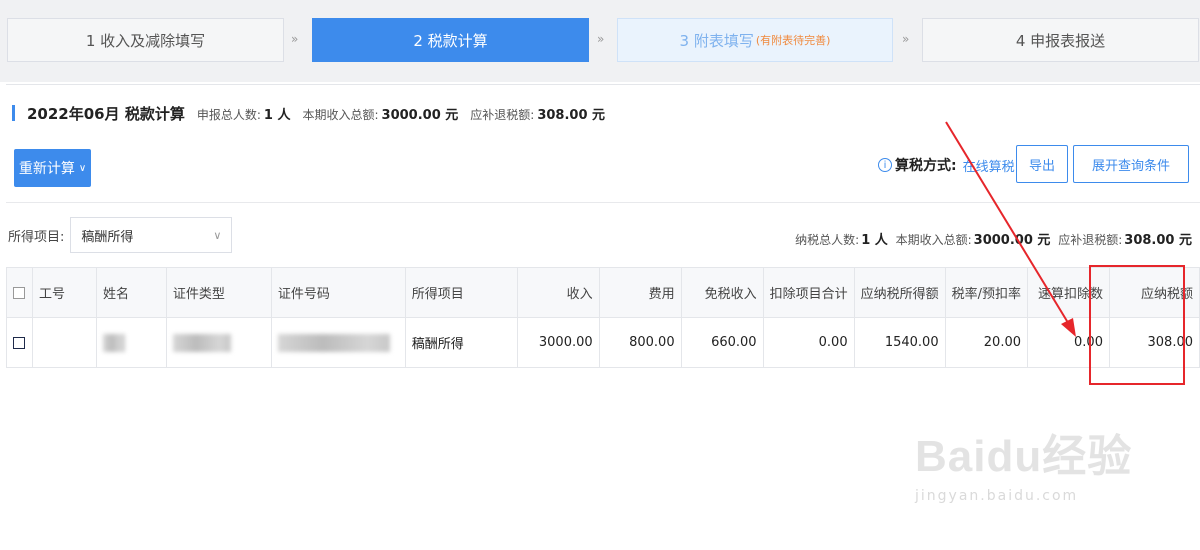 This screenshot has height=550, width=1200. I want to click on tax-due-value: 308.00 元, so click(571, 115).